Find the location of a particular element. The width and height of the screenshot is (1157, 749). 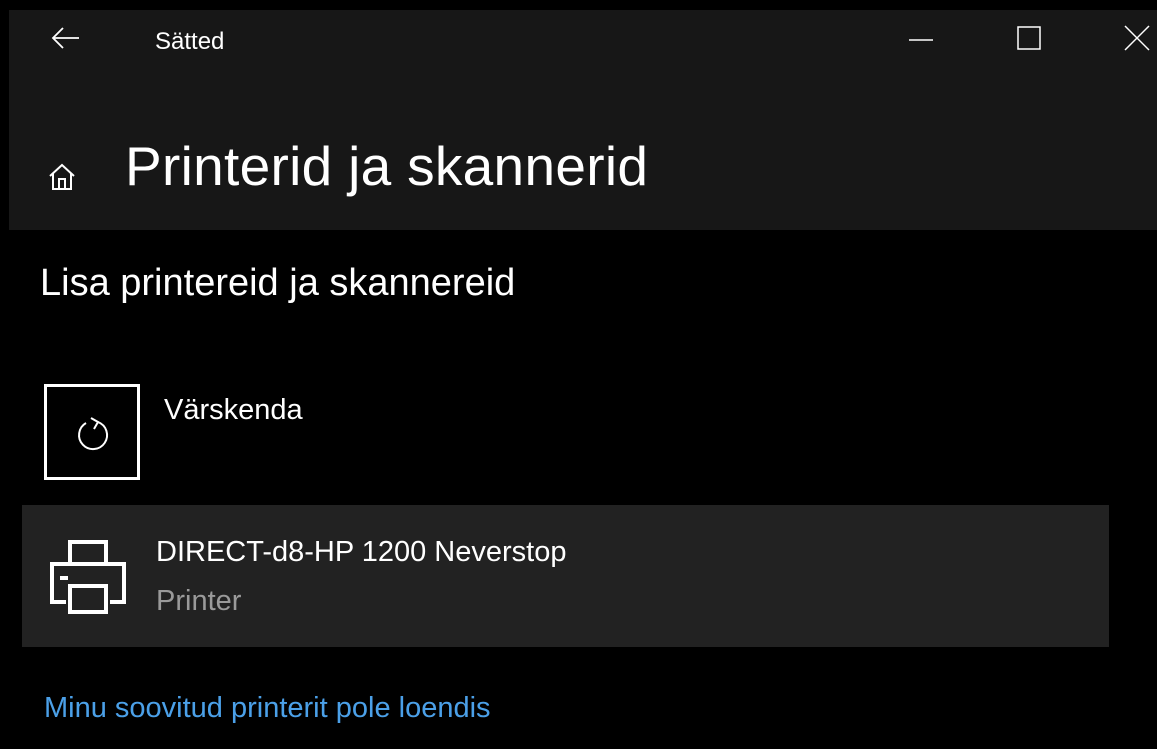

home-button is located at coordinates (62, 177).